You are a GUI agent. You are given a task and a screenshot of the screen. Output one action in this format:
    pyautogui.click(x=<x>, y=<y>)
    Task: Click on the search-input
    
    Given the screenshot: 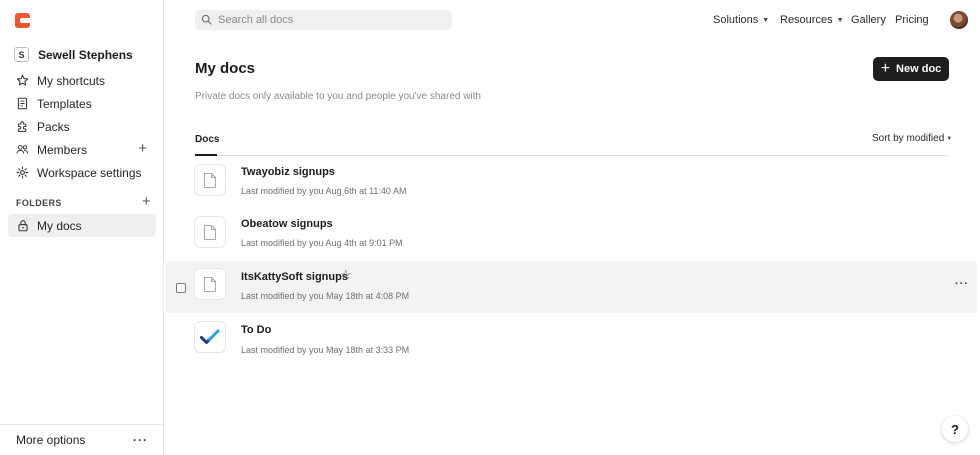 What is the action you would take?
    pyautogui.click(x=328, y=20)
    